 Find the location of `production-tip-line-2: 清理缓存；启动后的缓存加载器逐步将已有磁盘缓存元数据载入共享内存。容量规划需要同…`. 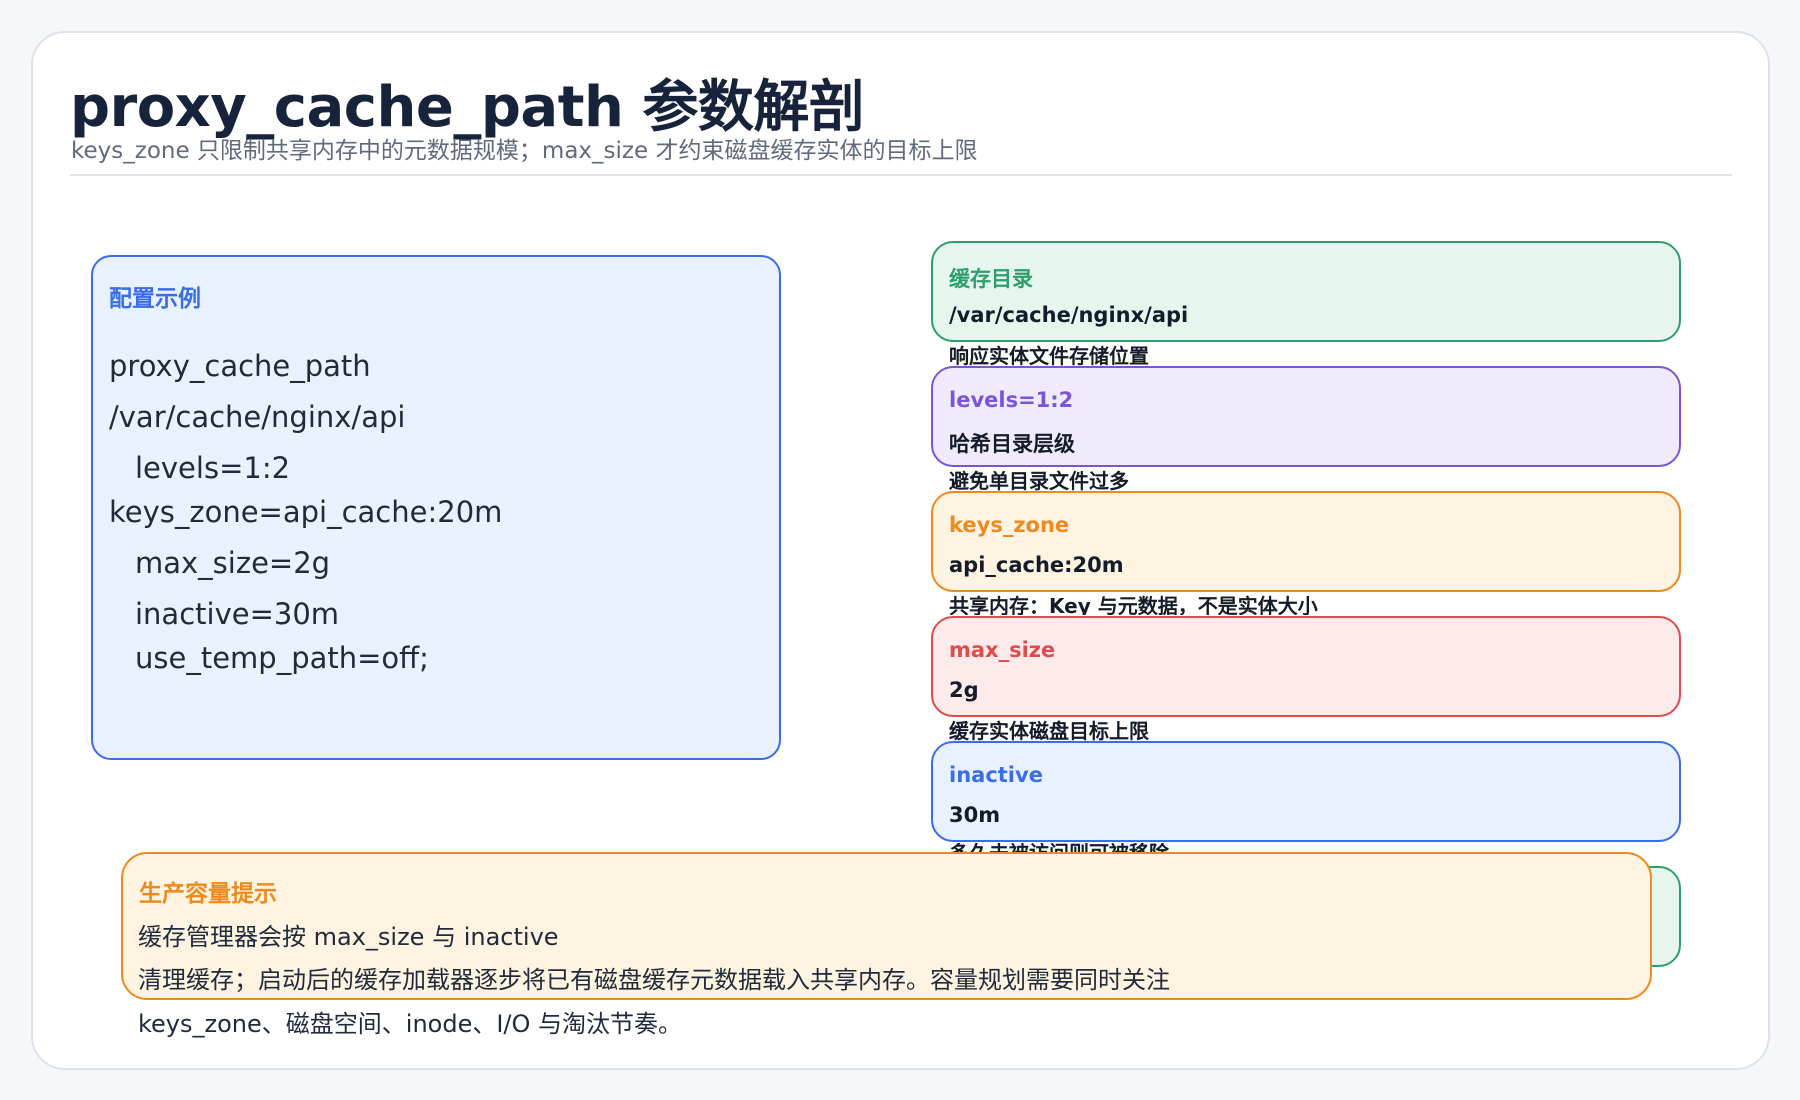

production-tip-line-2: 清理缓存；启动后的缓存加载器逐步将已有磁盘缓存元数据载入共享内存。容量规划需要同… is located at coordinates (654, 980).